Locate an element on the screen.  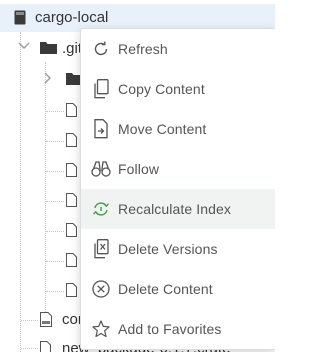
menu-item-delete-content: Delete Content is located at coordinates (178, 289).